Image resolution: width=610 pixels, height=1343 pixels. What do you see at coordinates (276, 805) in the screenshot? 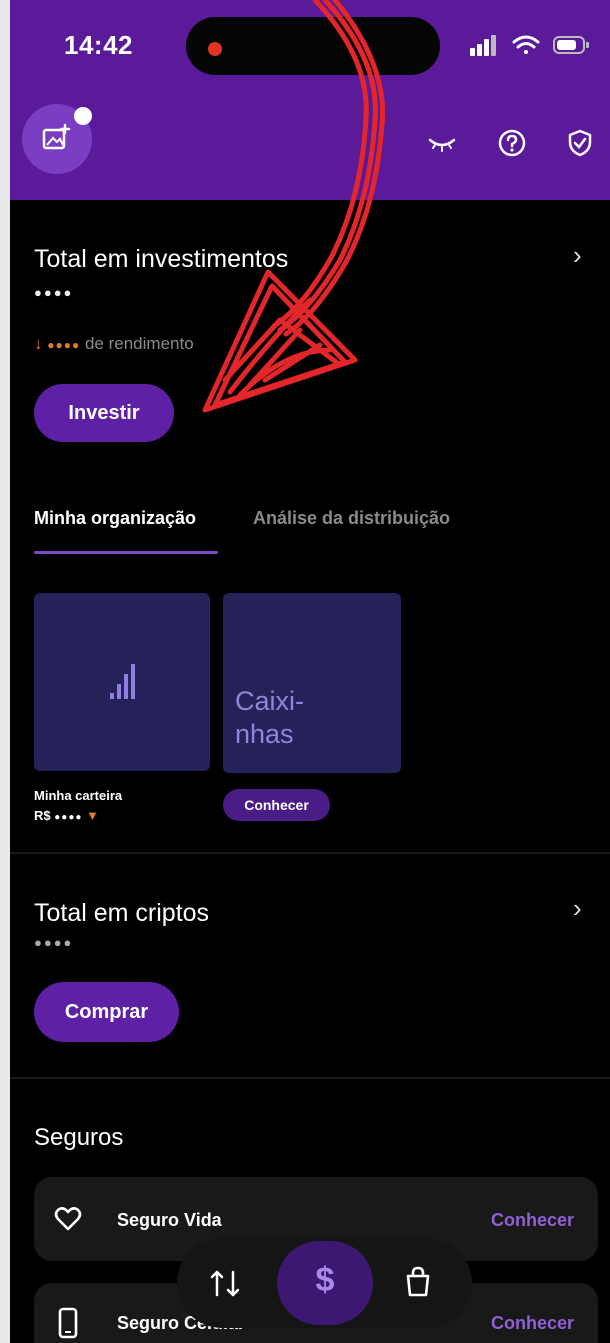
I see `caixinhas-conhecer-button: Conhecer` at bounding box center [276, 805].